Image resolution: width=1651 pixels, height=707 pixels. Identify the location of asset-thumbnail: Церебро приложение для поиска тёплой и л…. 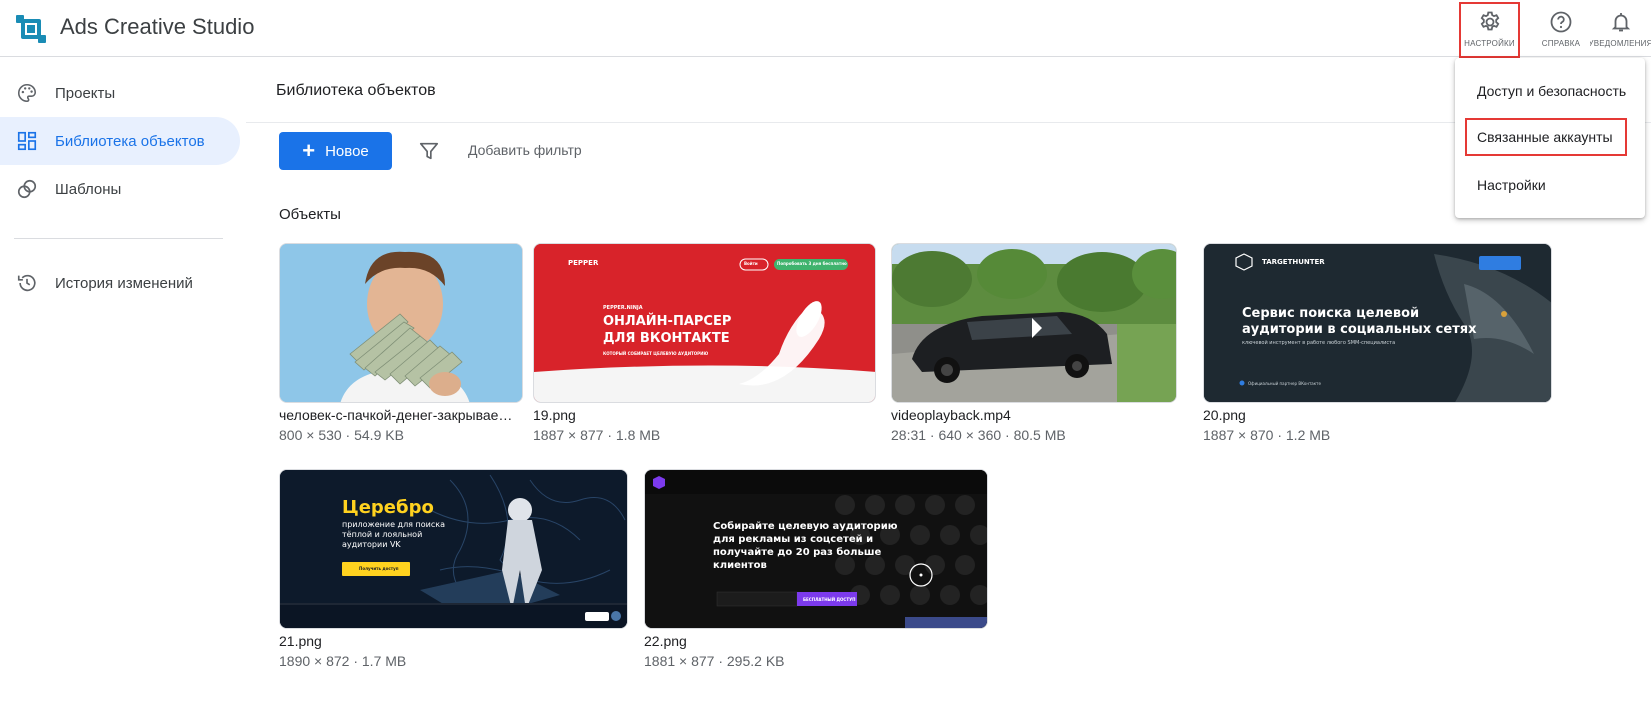
(453, 549).